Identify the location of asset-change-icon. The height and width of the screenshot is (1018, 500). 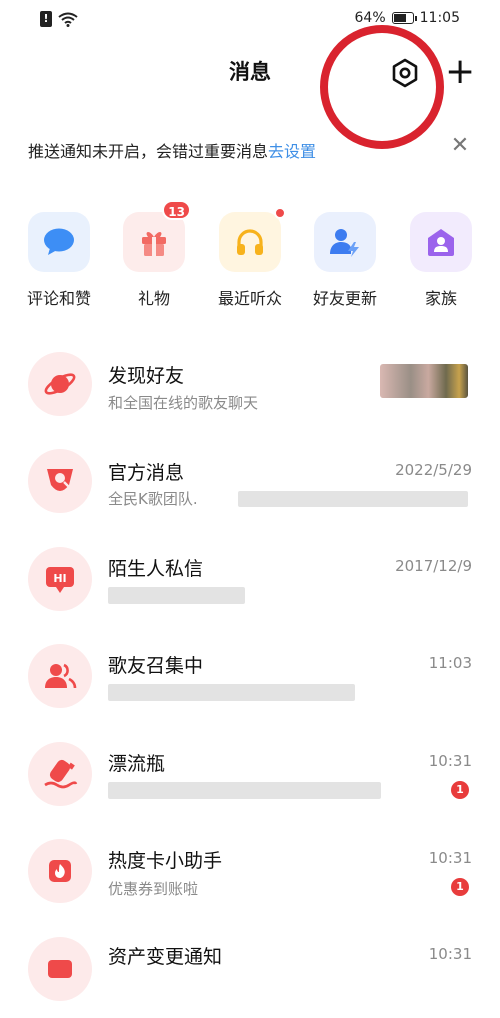
(60, 969).